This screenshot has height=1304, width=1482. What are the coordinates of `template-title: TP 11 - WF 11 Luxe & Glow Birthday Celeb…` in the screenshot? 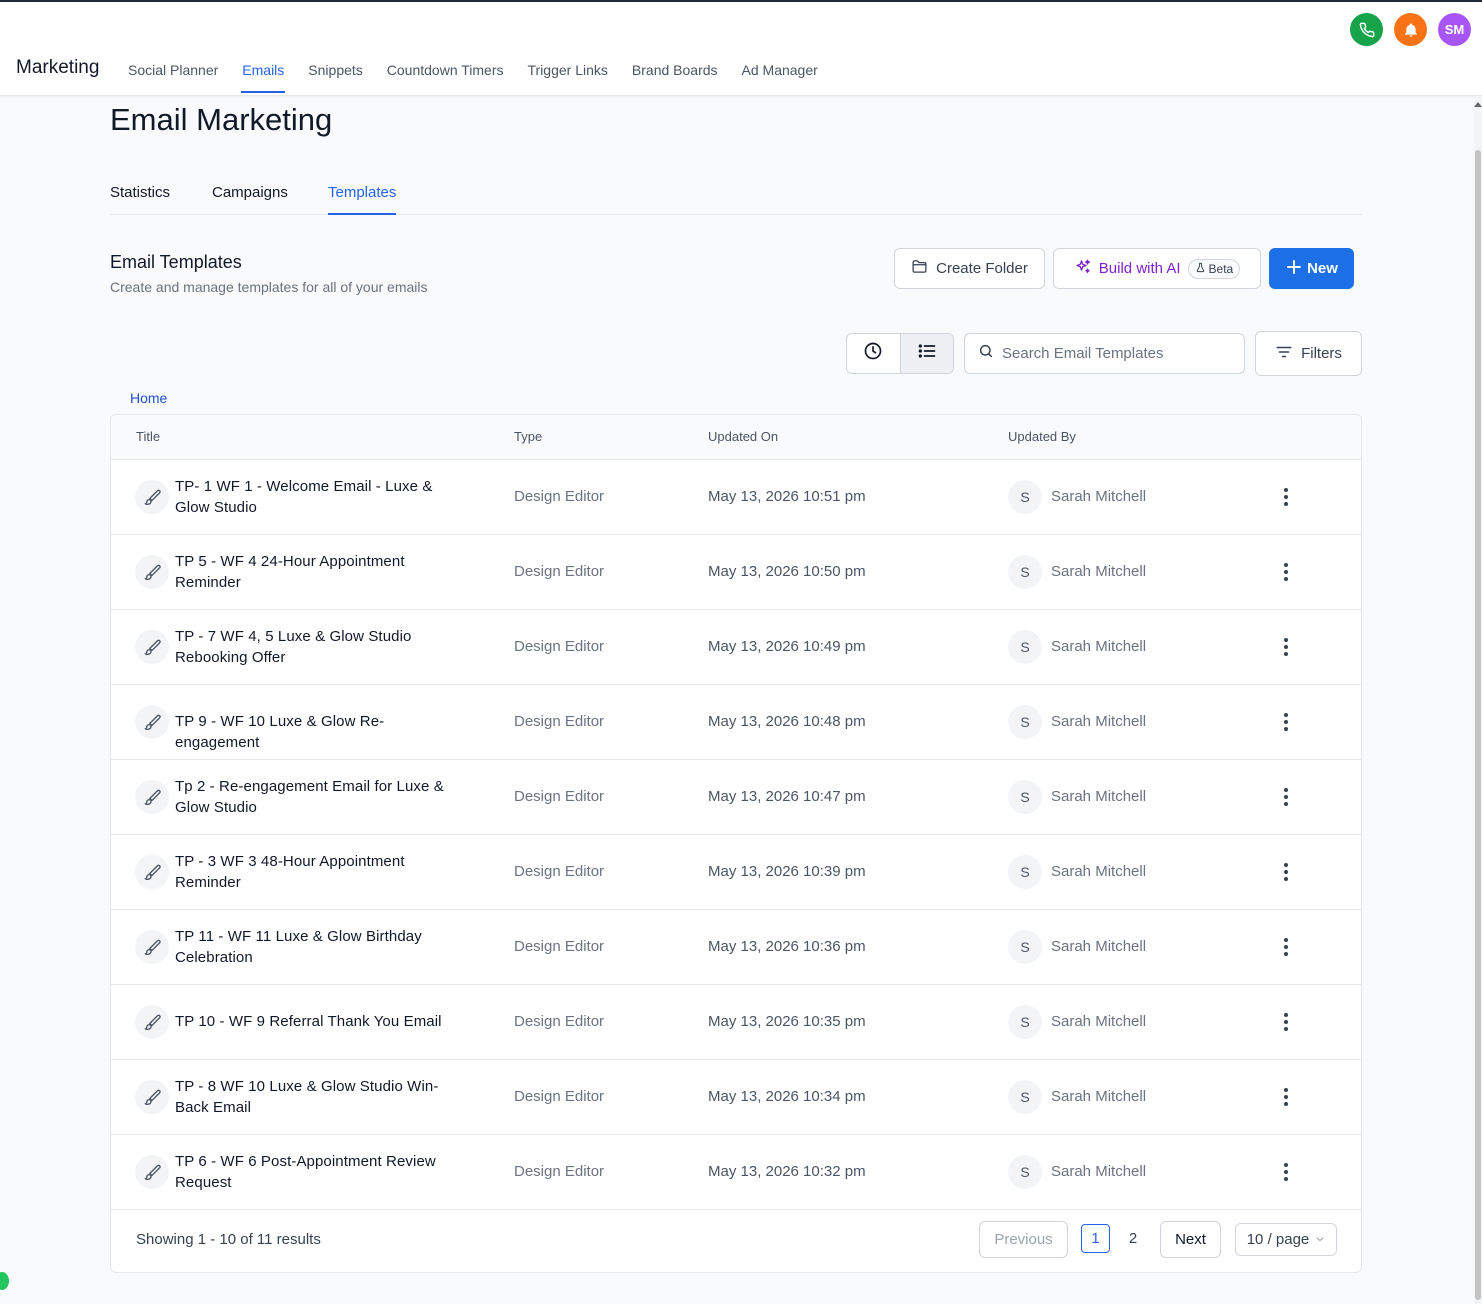 It's located at (320, 947).